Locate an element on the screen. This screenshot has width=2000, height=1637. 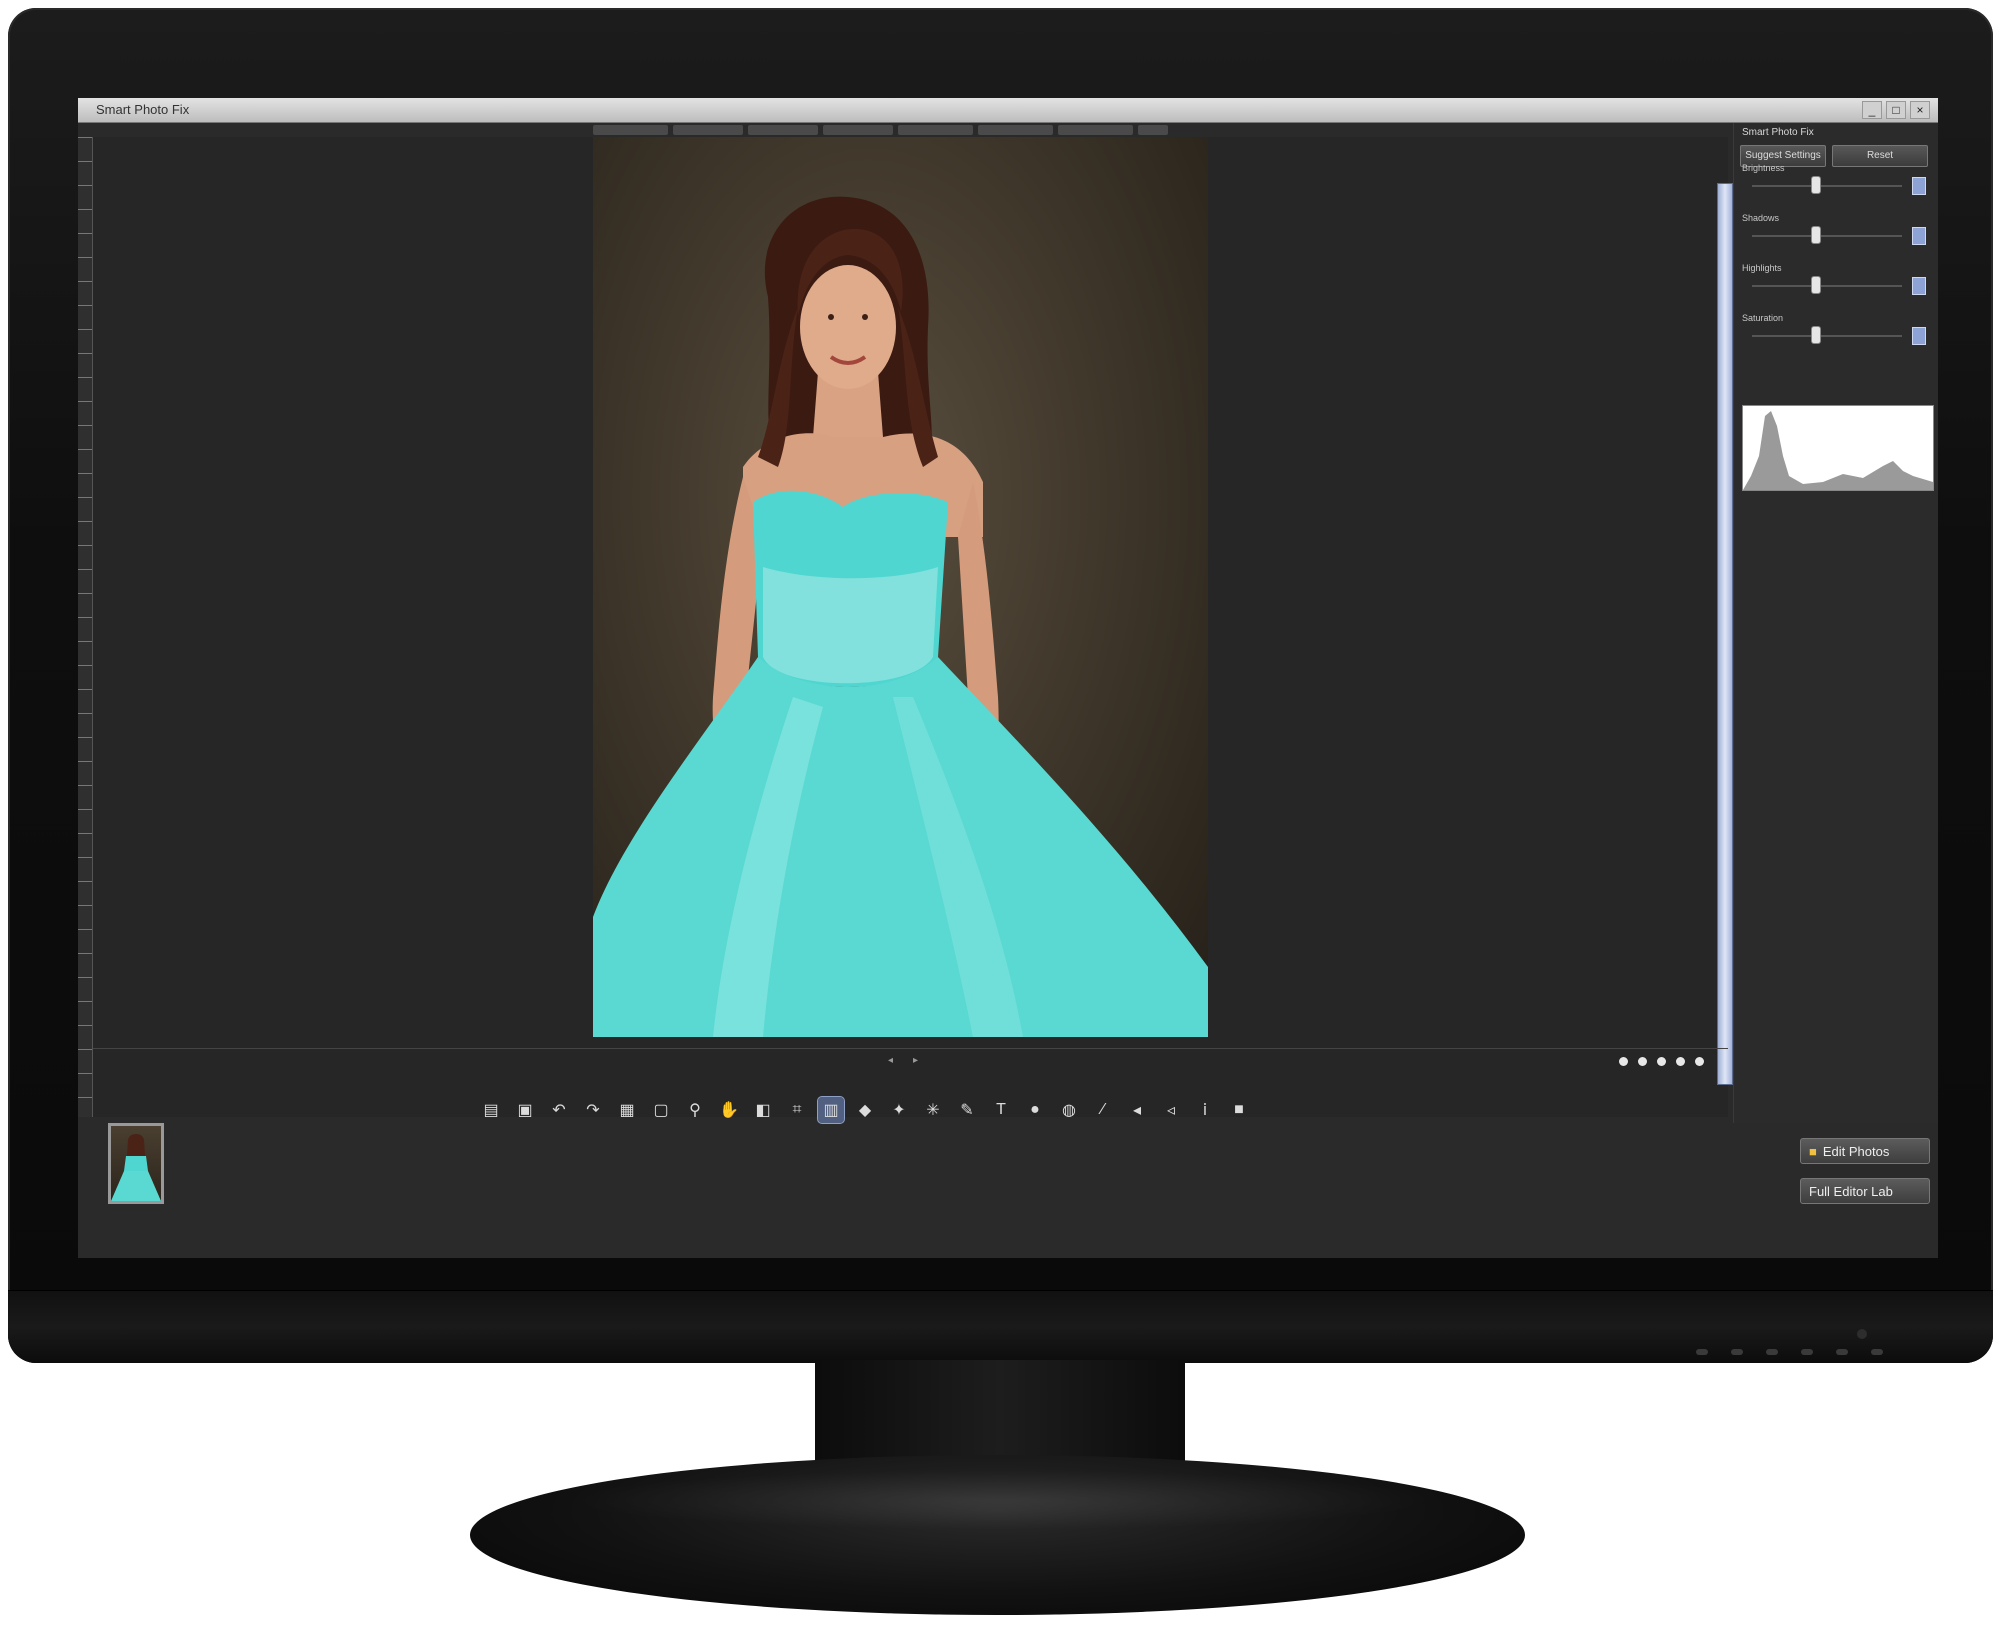
power-led is located at coordinates (1862, 1334).